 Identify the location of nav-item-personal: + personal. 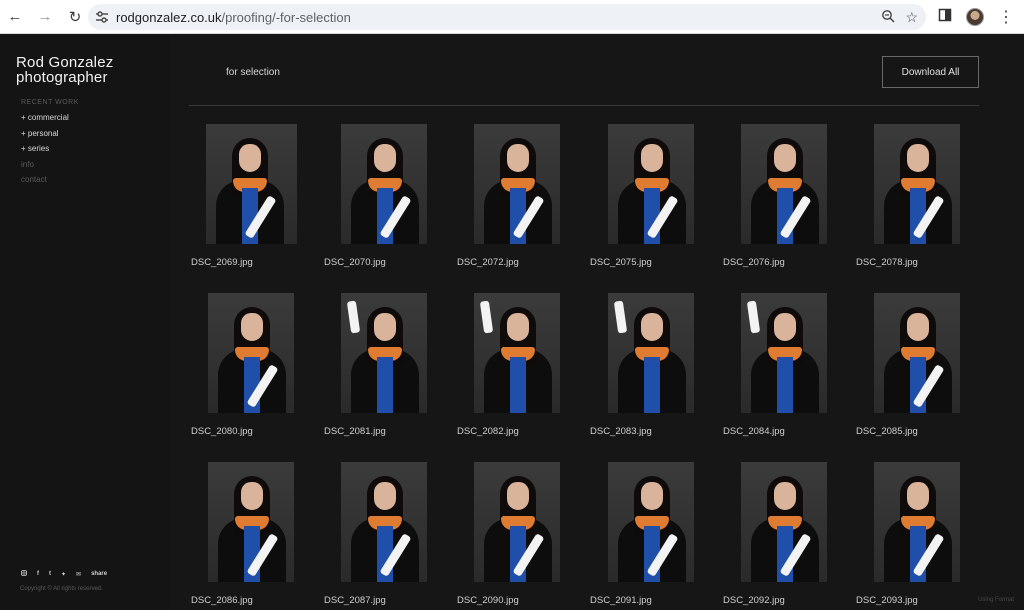
(50, 137).